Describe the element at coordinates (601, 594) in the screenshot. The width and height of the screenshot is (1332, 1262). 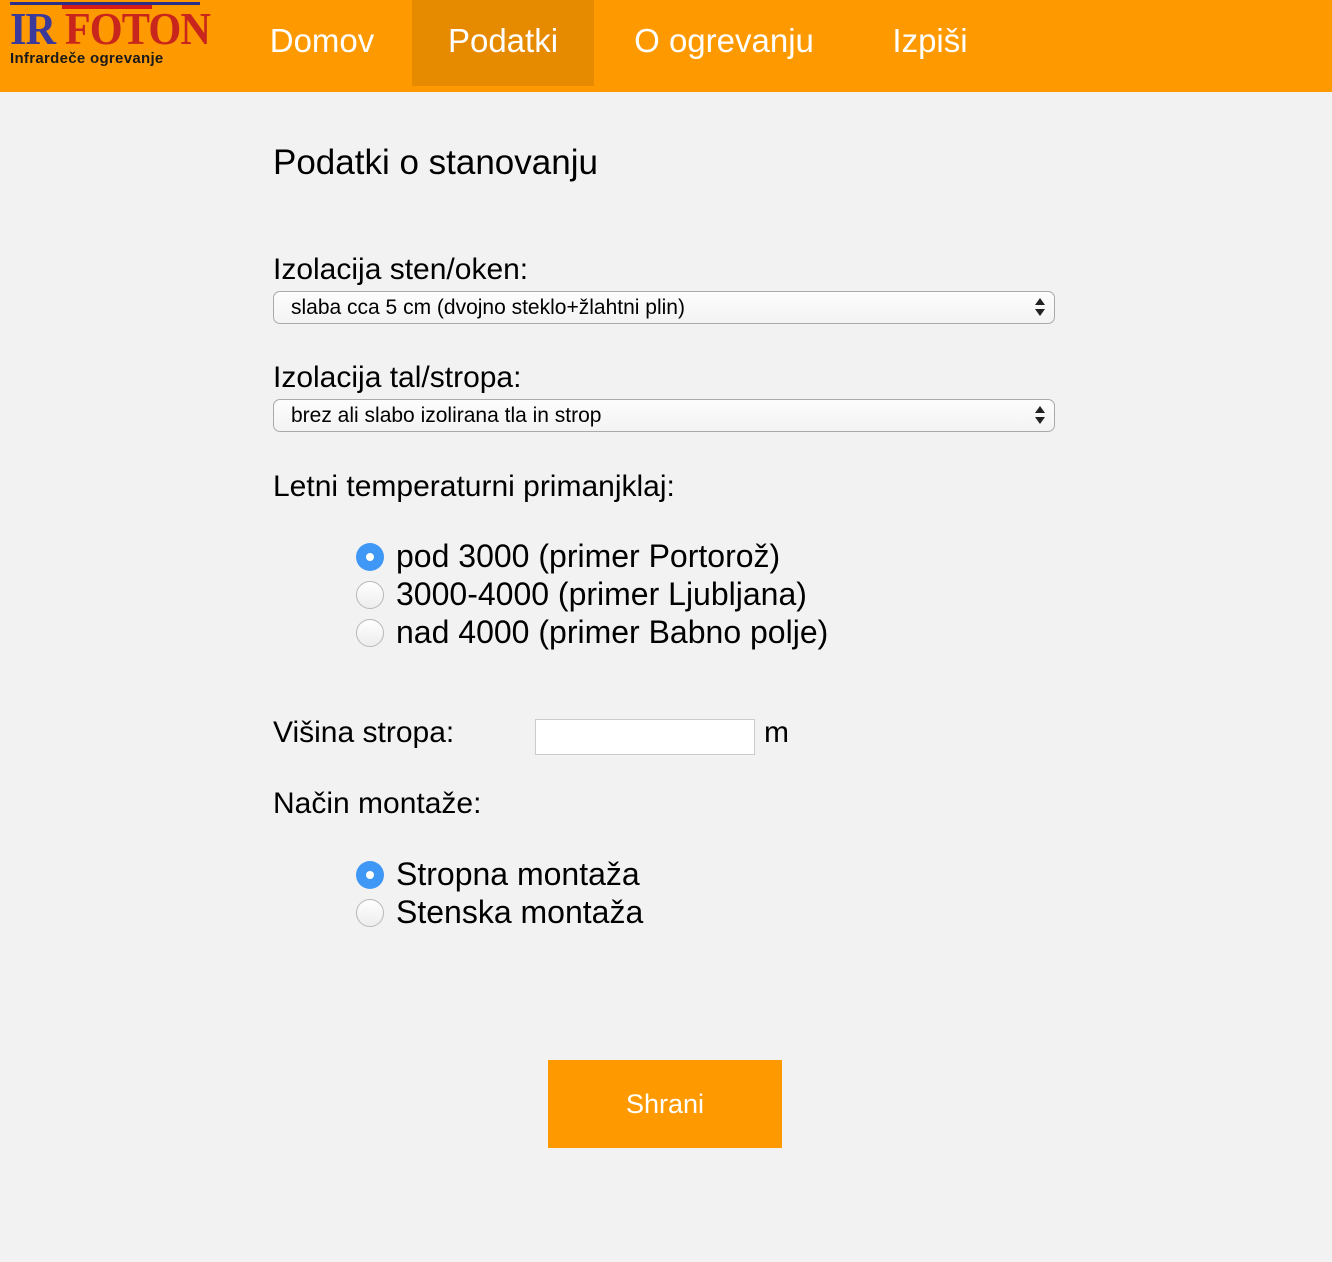
I see `radio-label: 3000-4000 (primer Ljubljana)` at that location.